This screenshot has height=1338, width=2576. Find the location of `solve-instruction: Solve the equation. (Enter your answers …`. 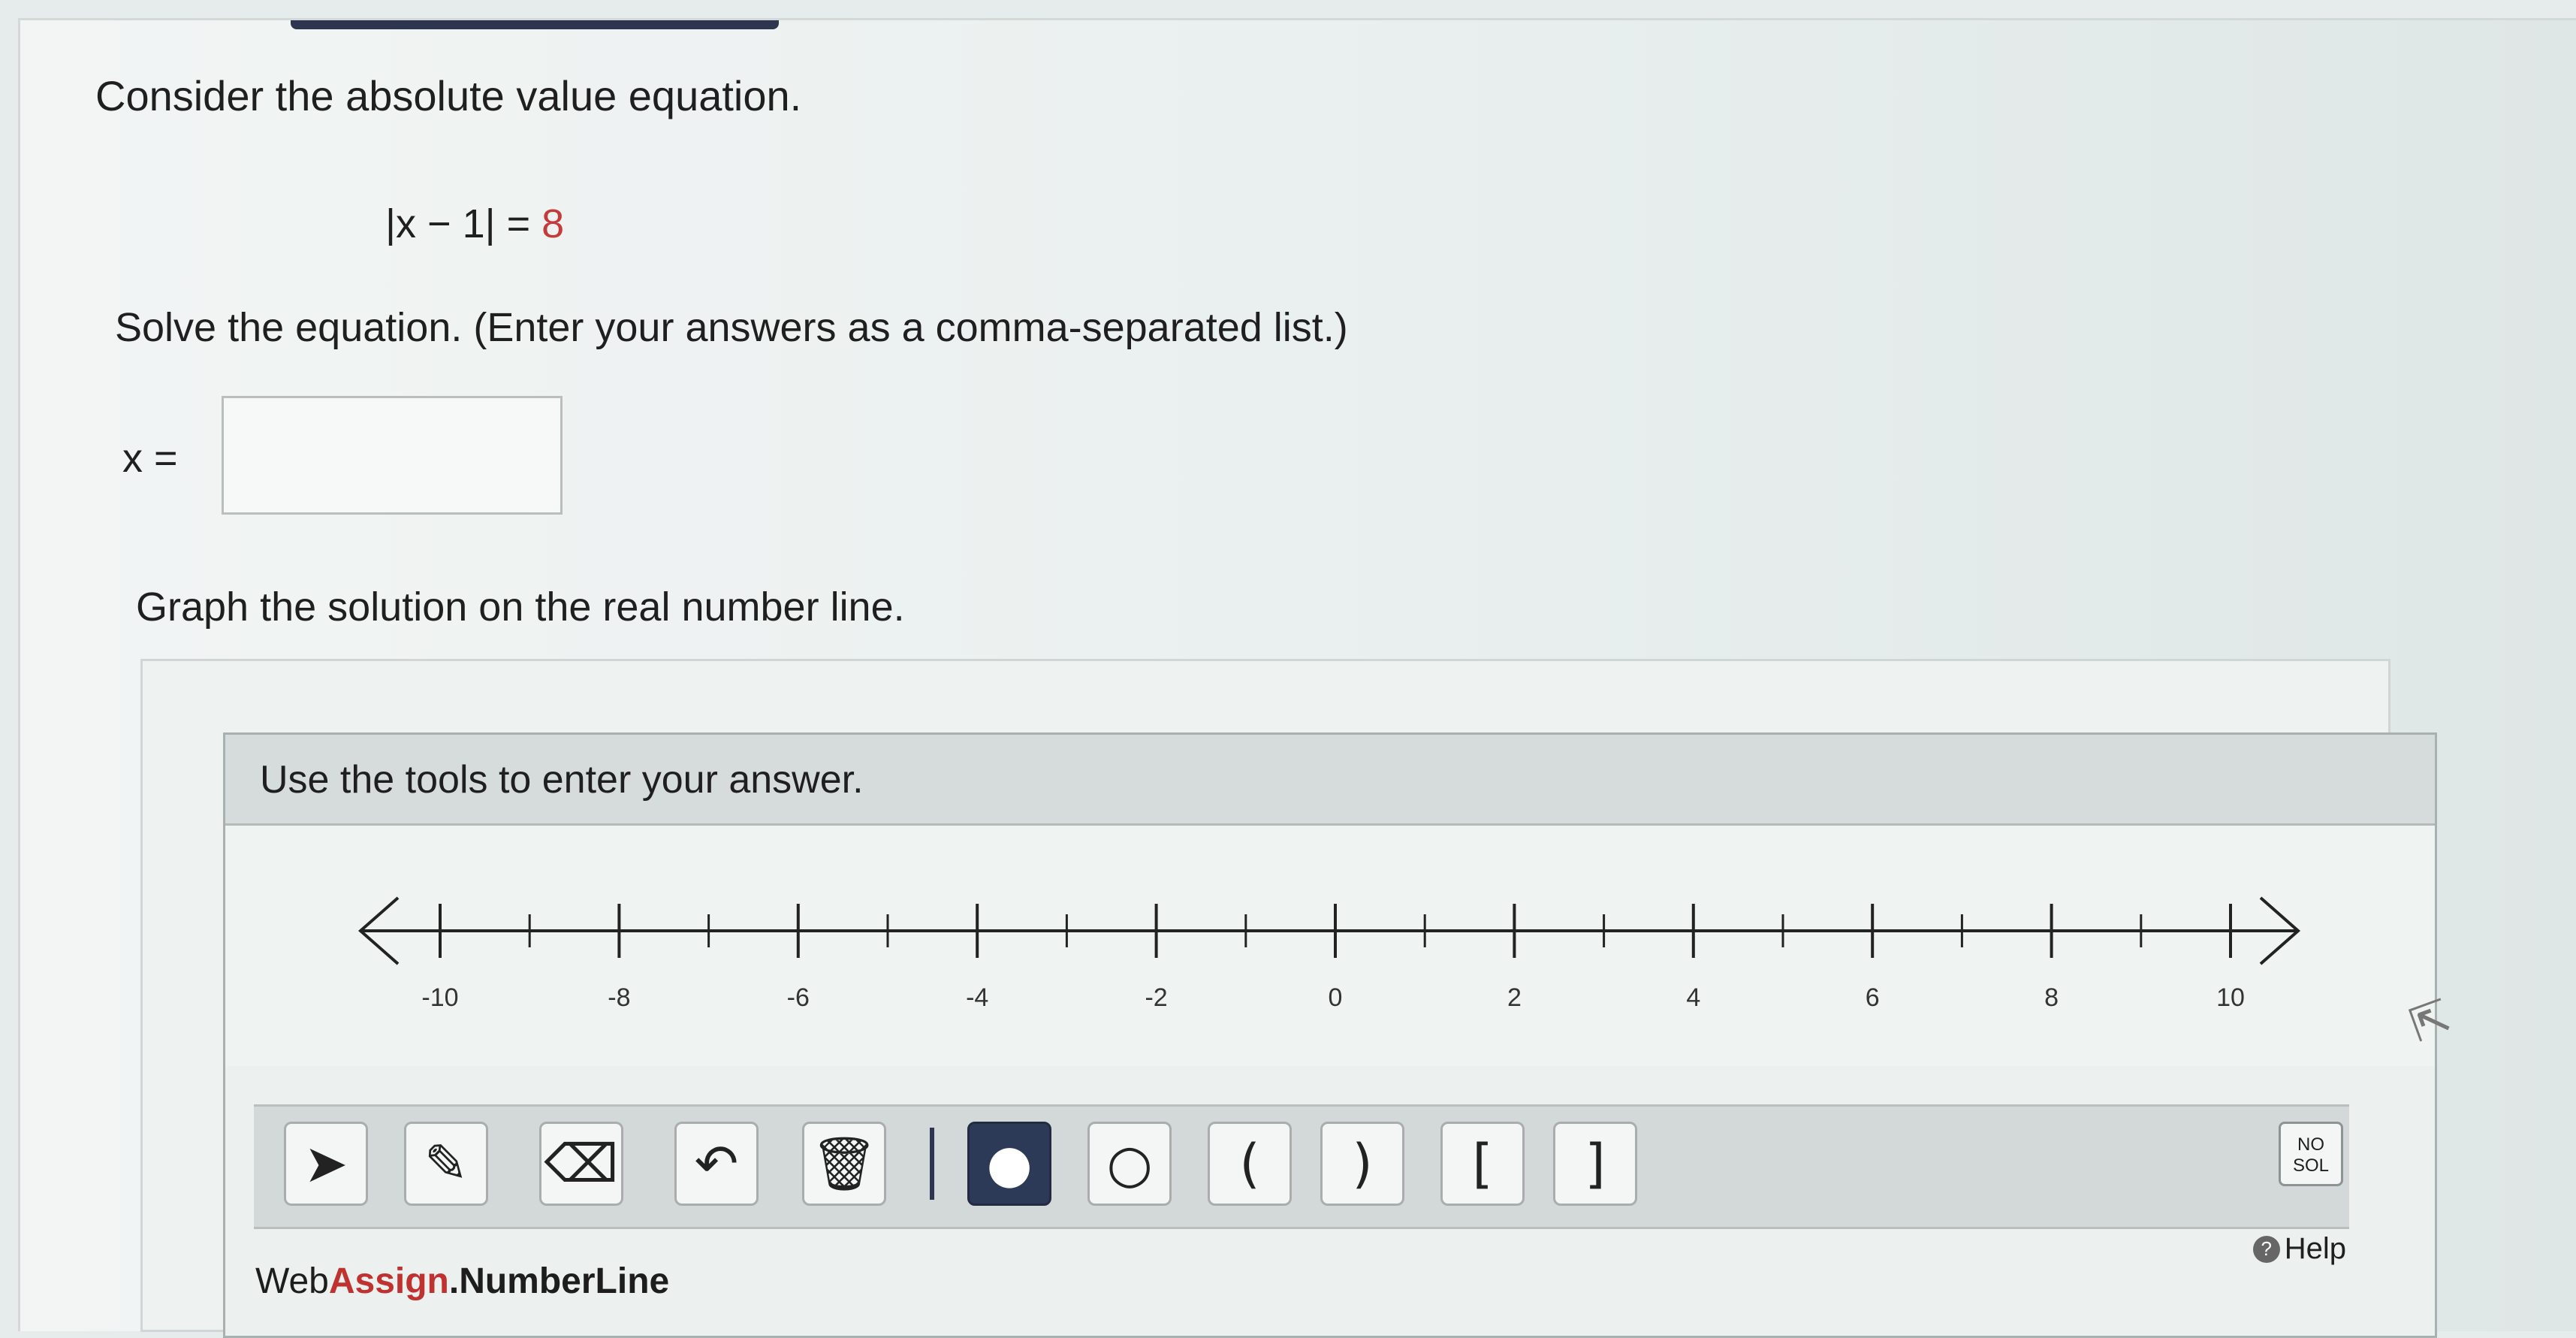

solve-instruction: Solve the equation. (Enter your answers … is located at coordinates (732, 327).